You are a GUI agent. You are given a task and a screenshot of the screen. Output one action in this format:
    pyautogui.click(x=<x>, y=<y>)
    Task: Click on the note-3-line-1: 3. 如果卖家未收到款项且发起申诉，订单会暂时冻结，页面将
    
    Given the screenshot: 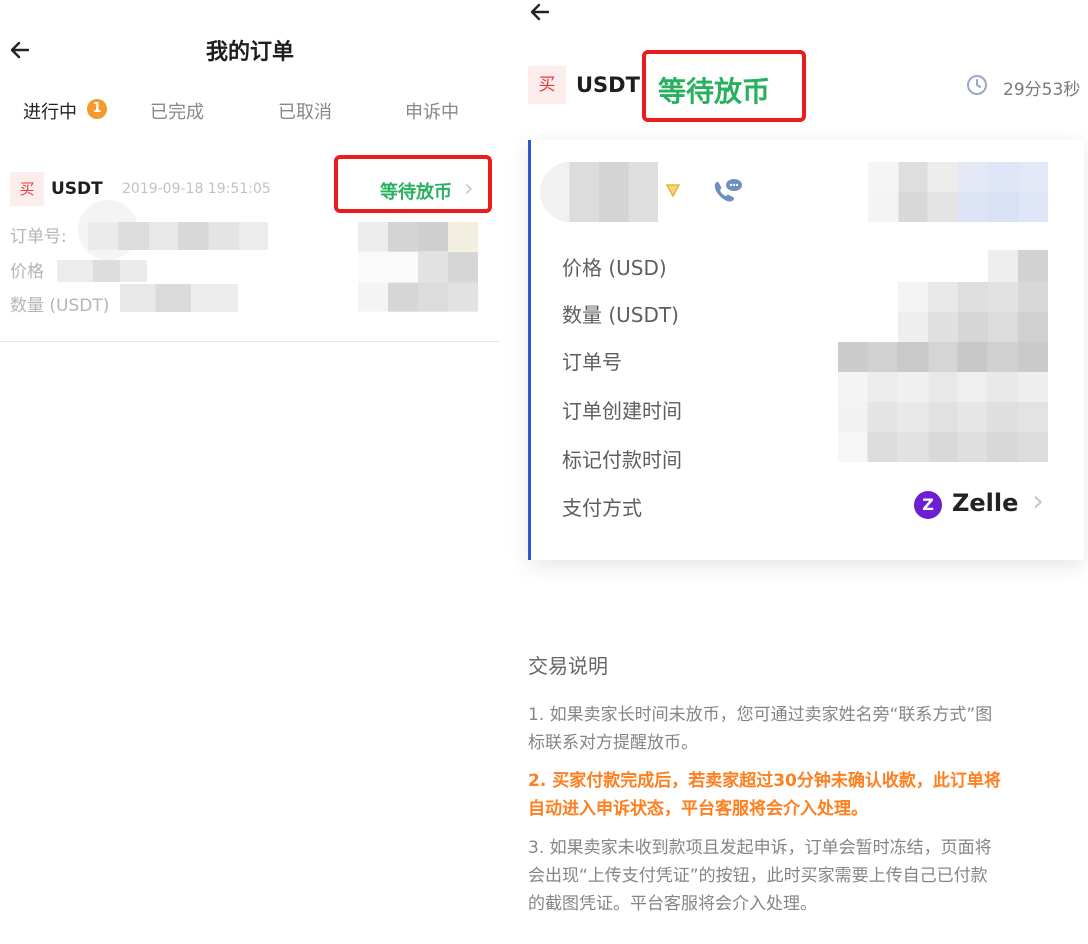 What is the action you would take?
    pyautogui.click(x=760, y=848)
    